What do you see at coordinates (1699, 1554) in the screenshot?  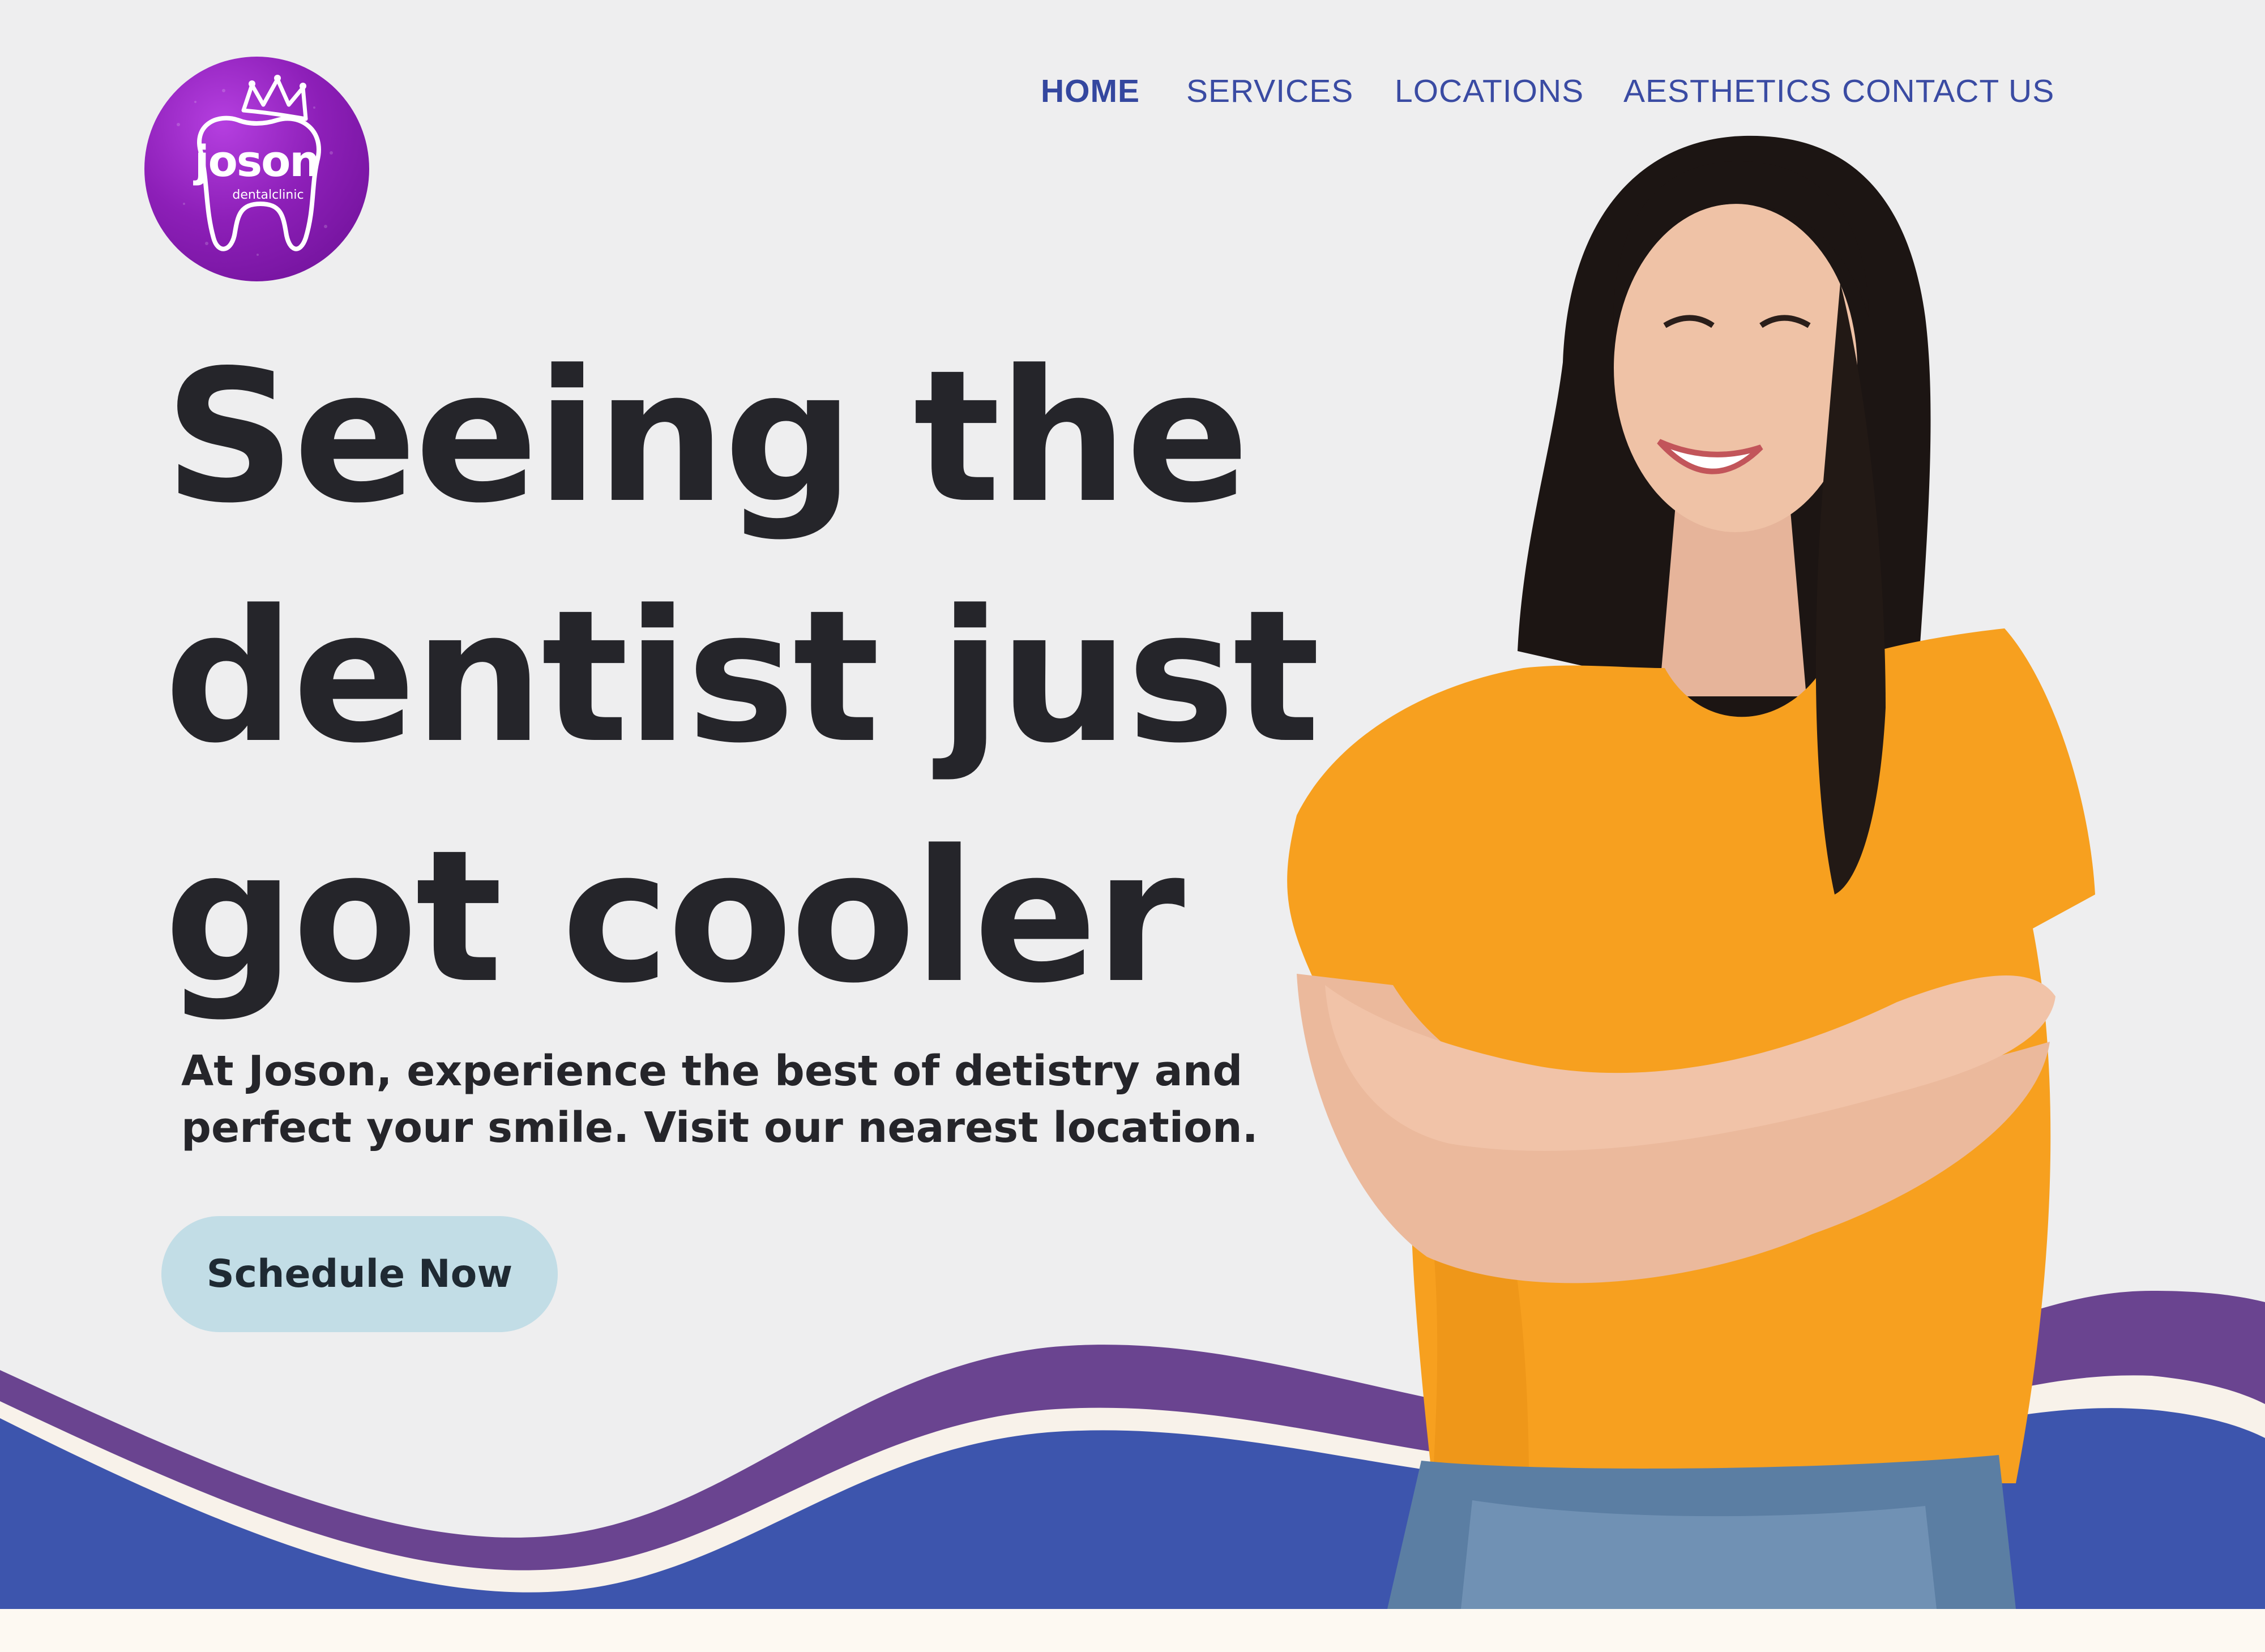 I see `jeans-highlight` at bounding box center [1699, 1554].